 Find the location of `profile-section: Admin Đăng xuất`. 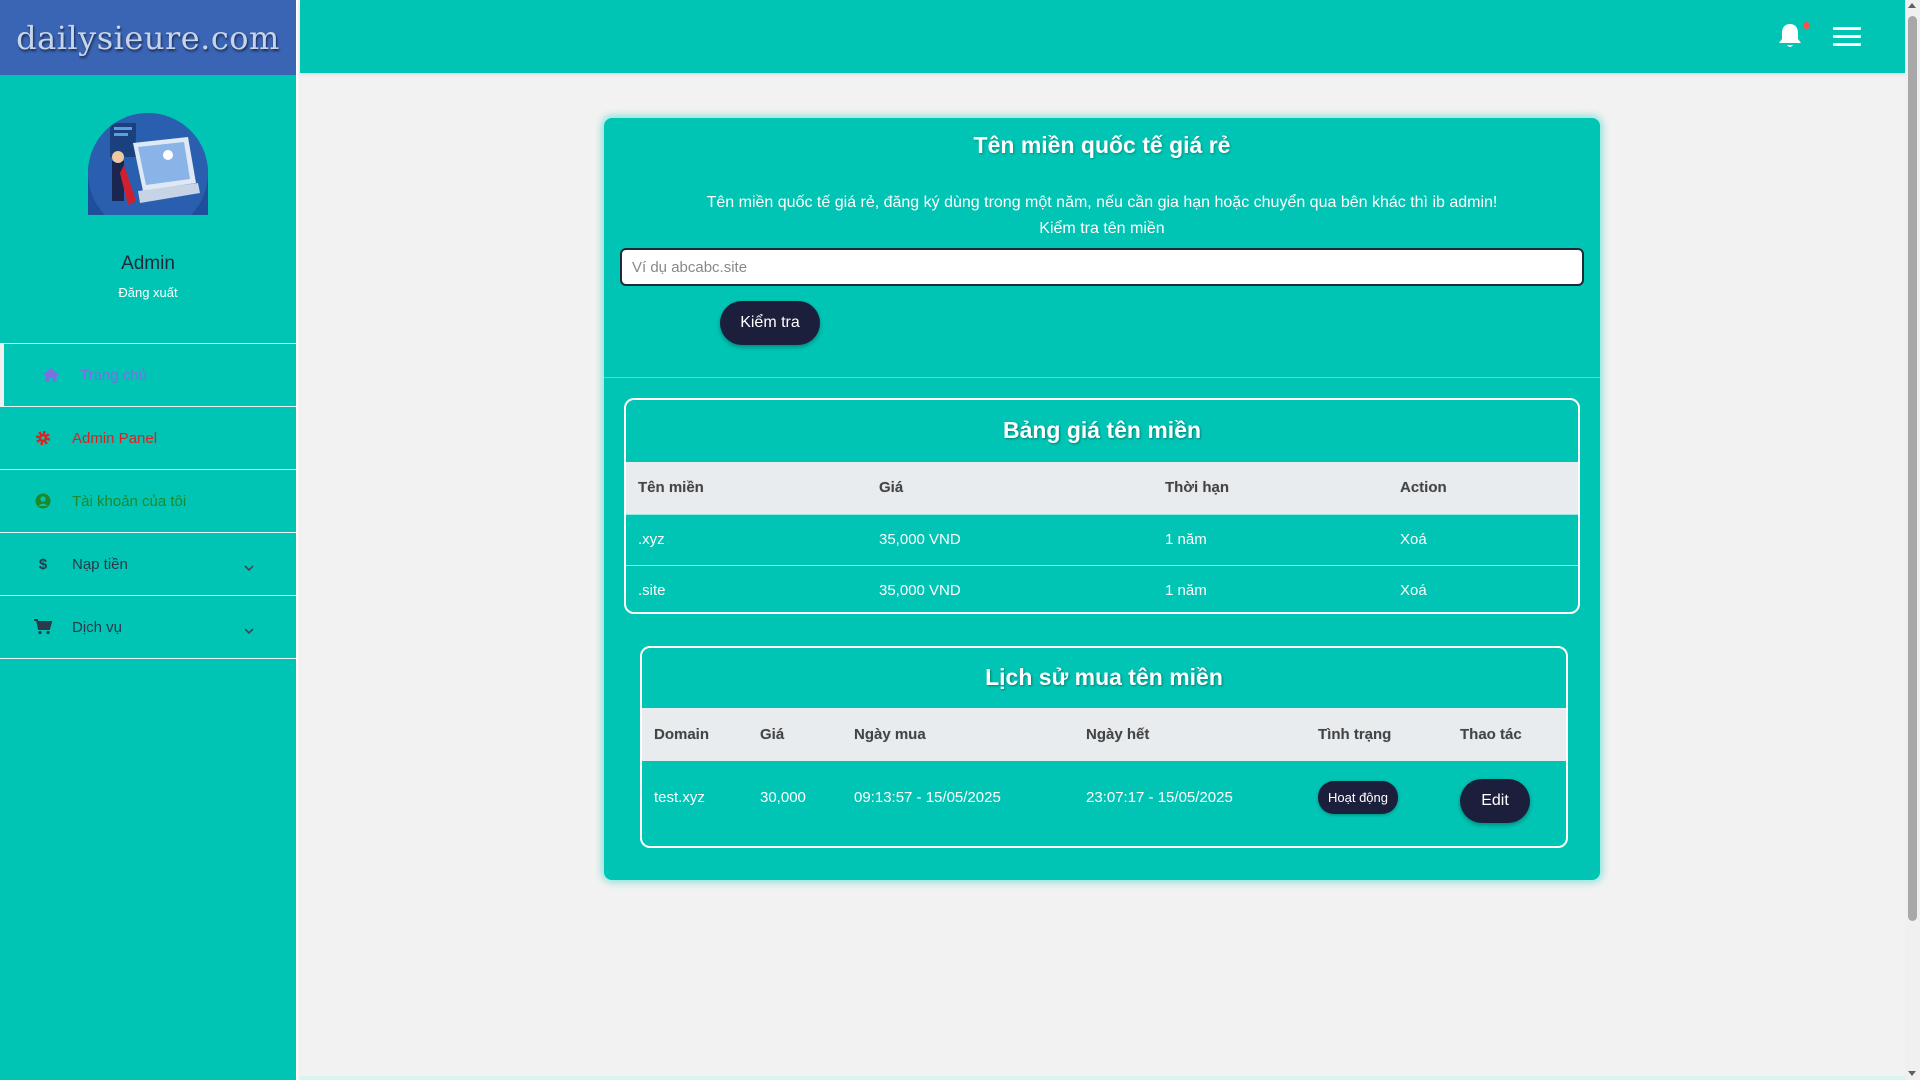

profile-section: Admin Đăng xuất is located at coordinates (148, 209).